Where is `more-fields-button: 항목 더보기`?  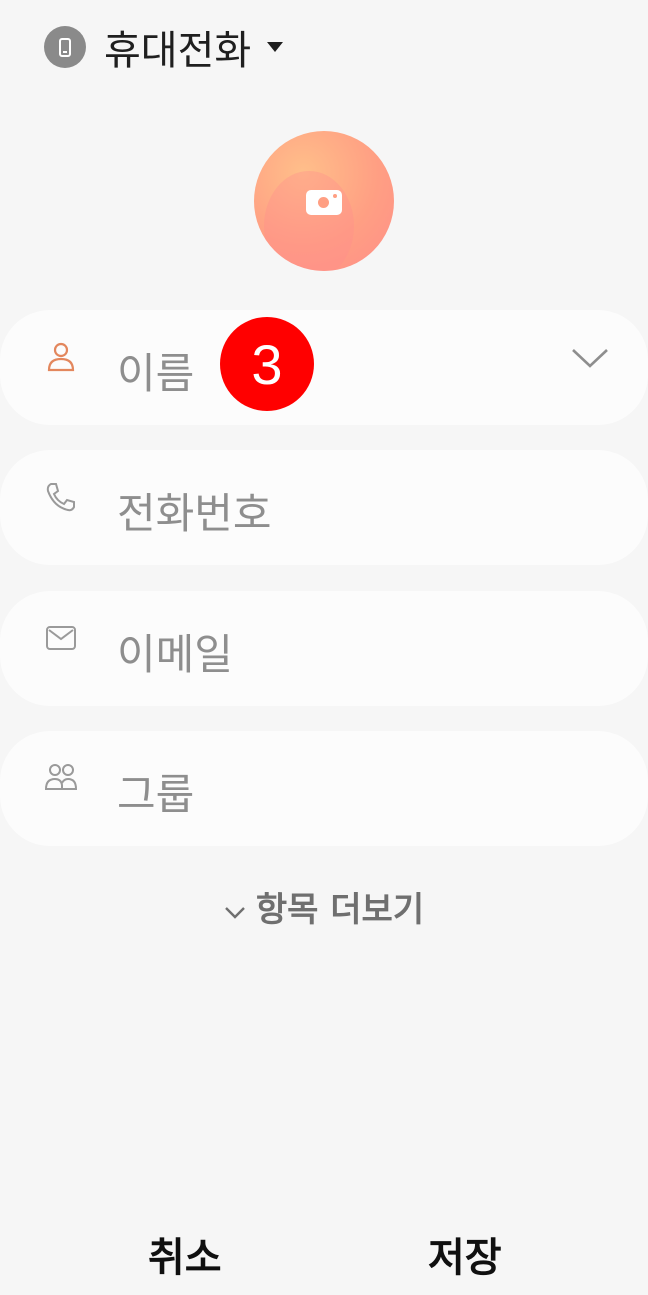 more-fields-button: 항목 더보기 is located at coordinates (324, 906).